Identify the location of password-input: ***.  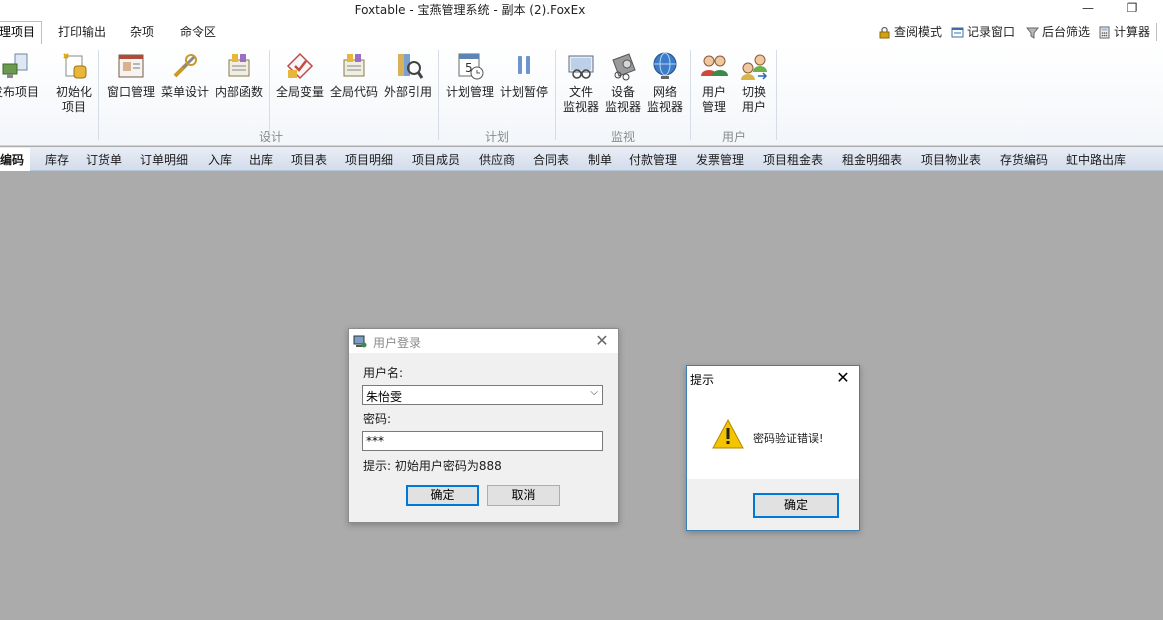
(482, 441).